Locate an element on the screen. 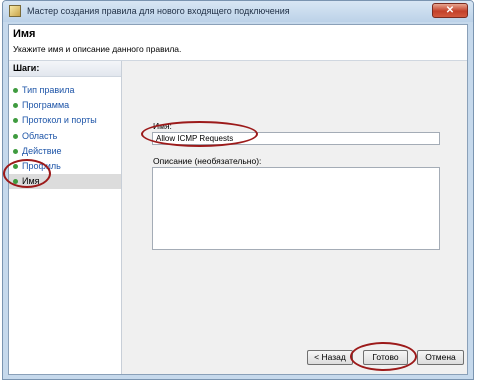 The height and width of the screenshot is (385, 480). annotation-ring-finish is located at coordinates (383, 356).